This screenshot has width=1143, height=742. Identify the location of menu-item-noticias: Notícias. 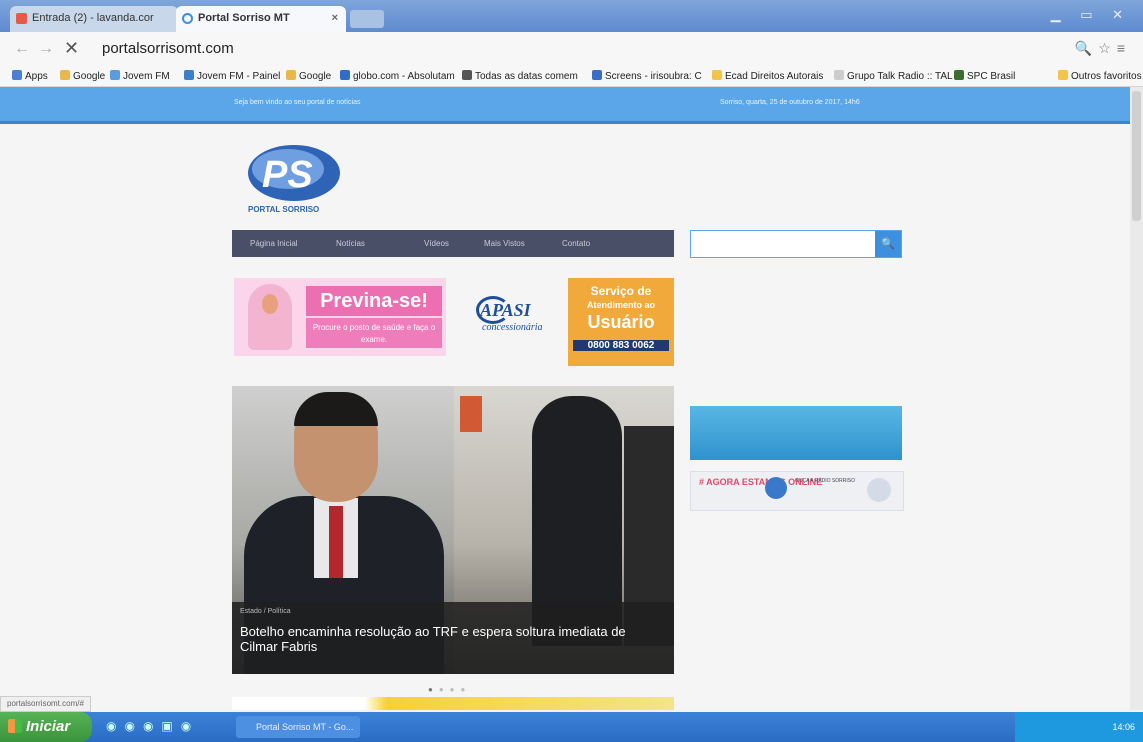
(350, 243).